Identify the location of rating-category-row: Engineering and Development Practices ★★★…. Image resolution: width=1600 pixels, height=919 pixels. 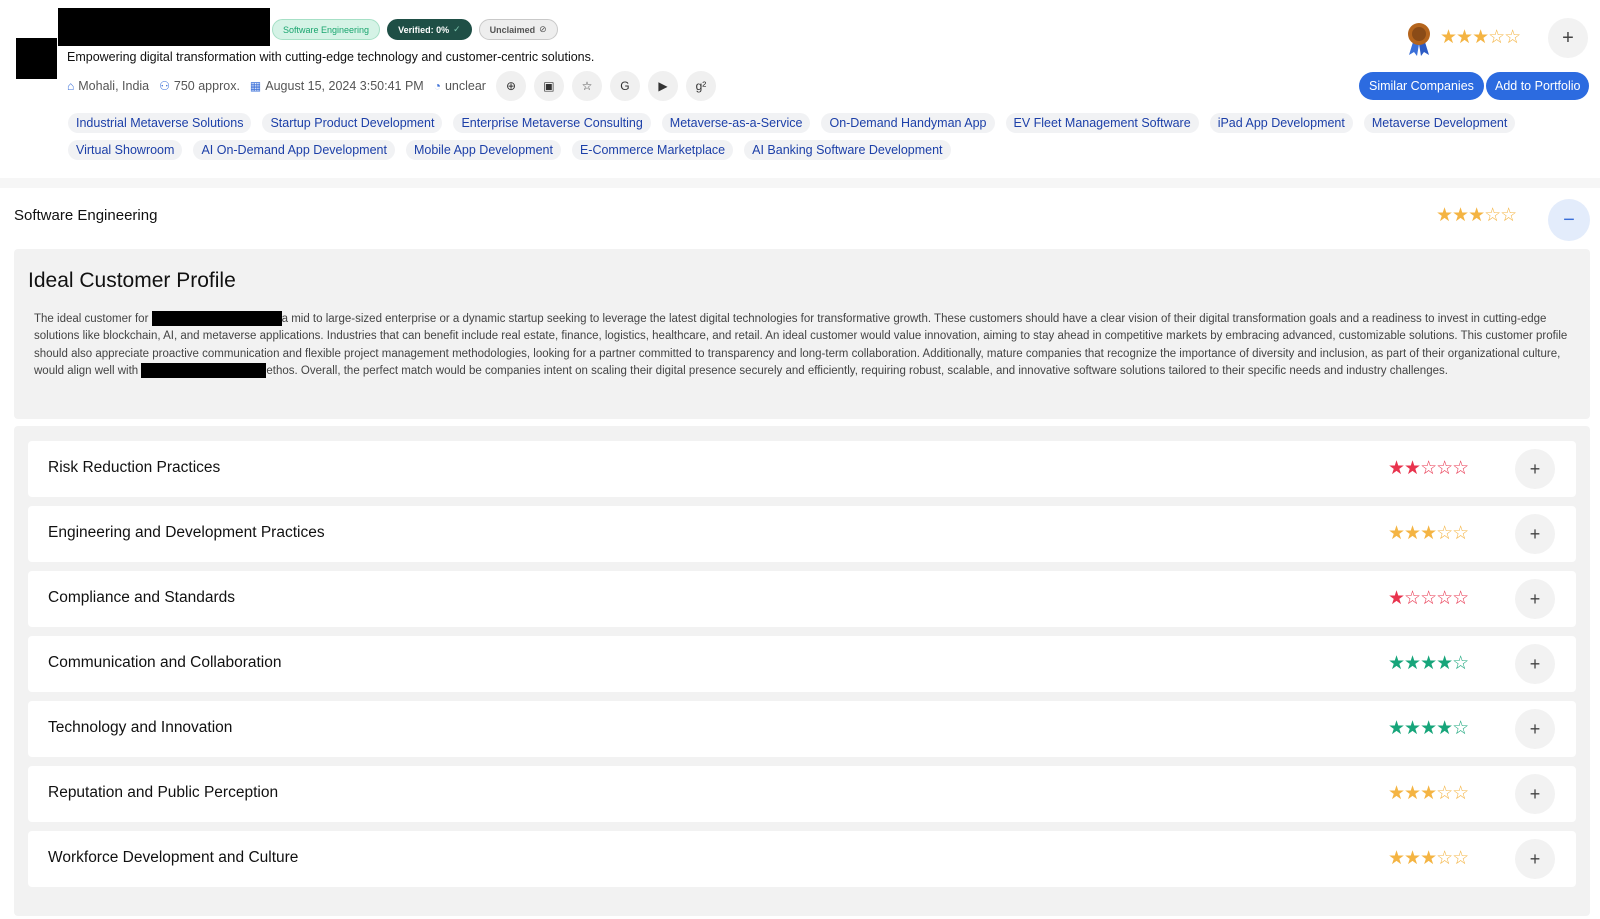
(802, 534).